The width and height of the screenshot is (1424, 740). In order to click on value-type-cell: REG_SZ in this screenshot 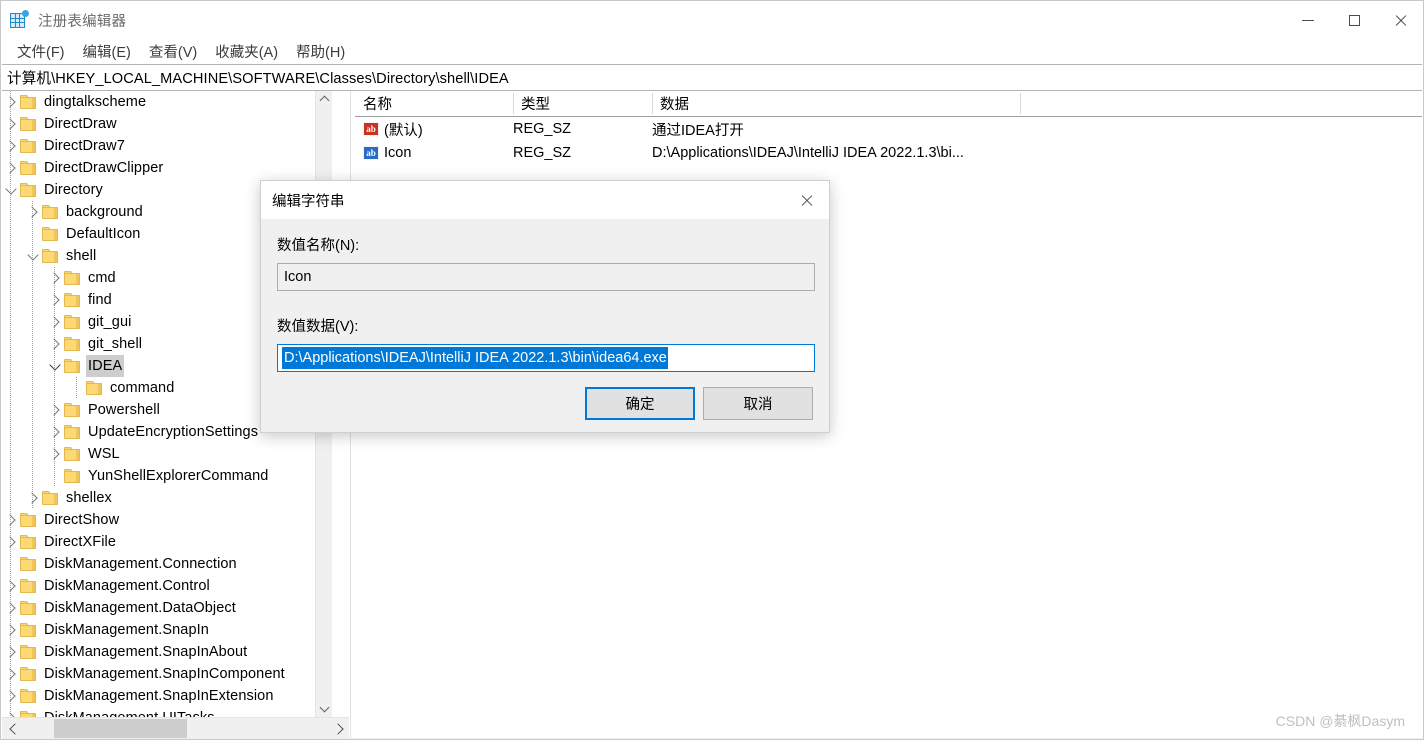, I will do `click(542, 129)`.